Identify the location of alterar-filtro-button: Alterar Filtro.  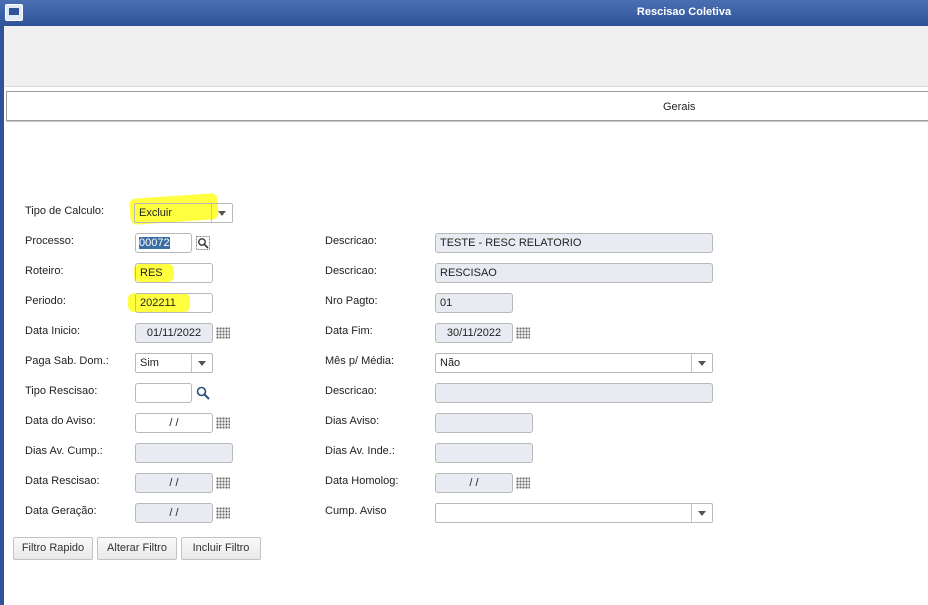
(137, 548).